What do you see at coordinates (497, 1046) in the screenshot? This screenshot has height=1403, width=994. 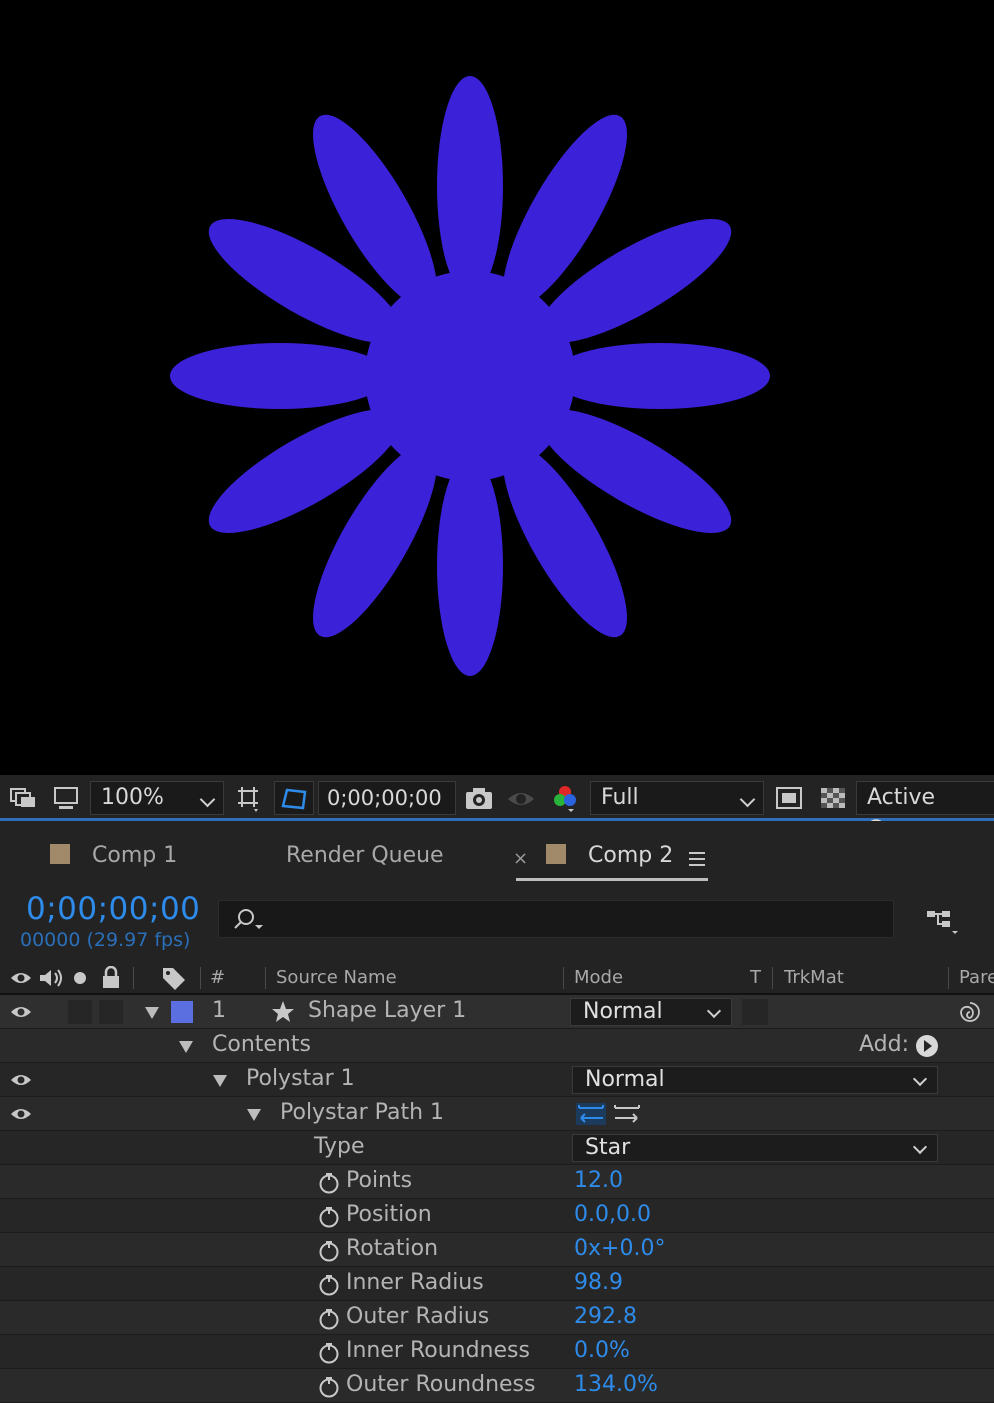 I see `contents-group-row: Contents Add:` at bounding box center [497, 1046].